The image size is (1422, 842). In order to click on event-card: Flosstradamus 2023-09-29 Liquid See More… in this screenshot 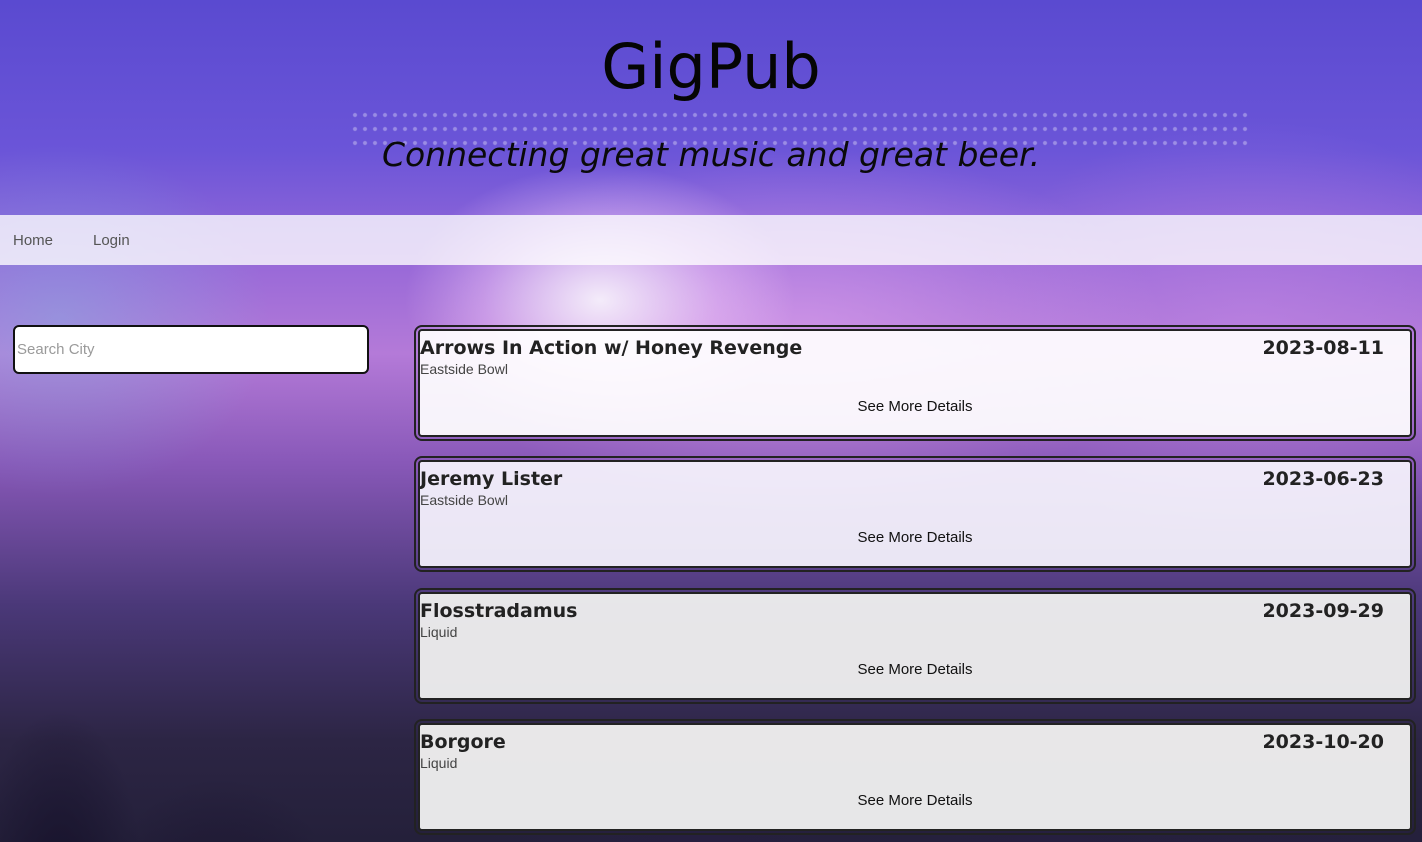, I will do `click(915, 646)`.